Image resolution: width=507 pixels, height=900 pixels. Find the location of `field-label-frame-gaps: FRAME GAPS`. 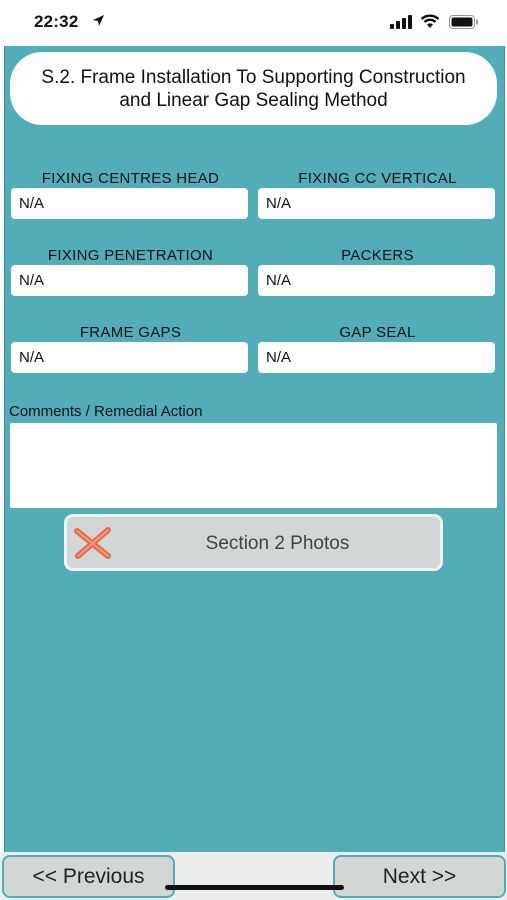

field-label-frame-gaps: FRAME GAPS is located at coordinates (130, 332).